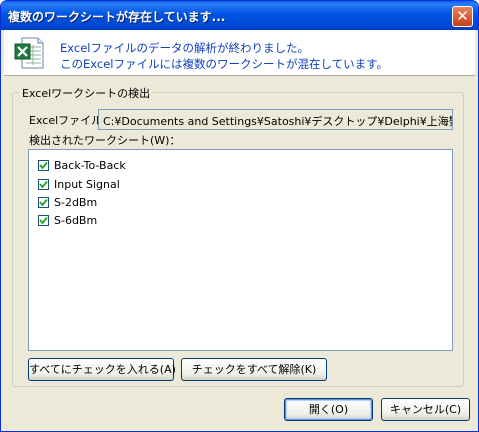  What do you see at coordinates (425, 409) in the screenshot?
I see `cancel-button: キャンセル(C)` at bounding box center [425, 409].